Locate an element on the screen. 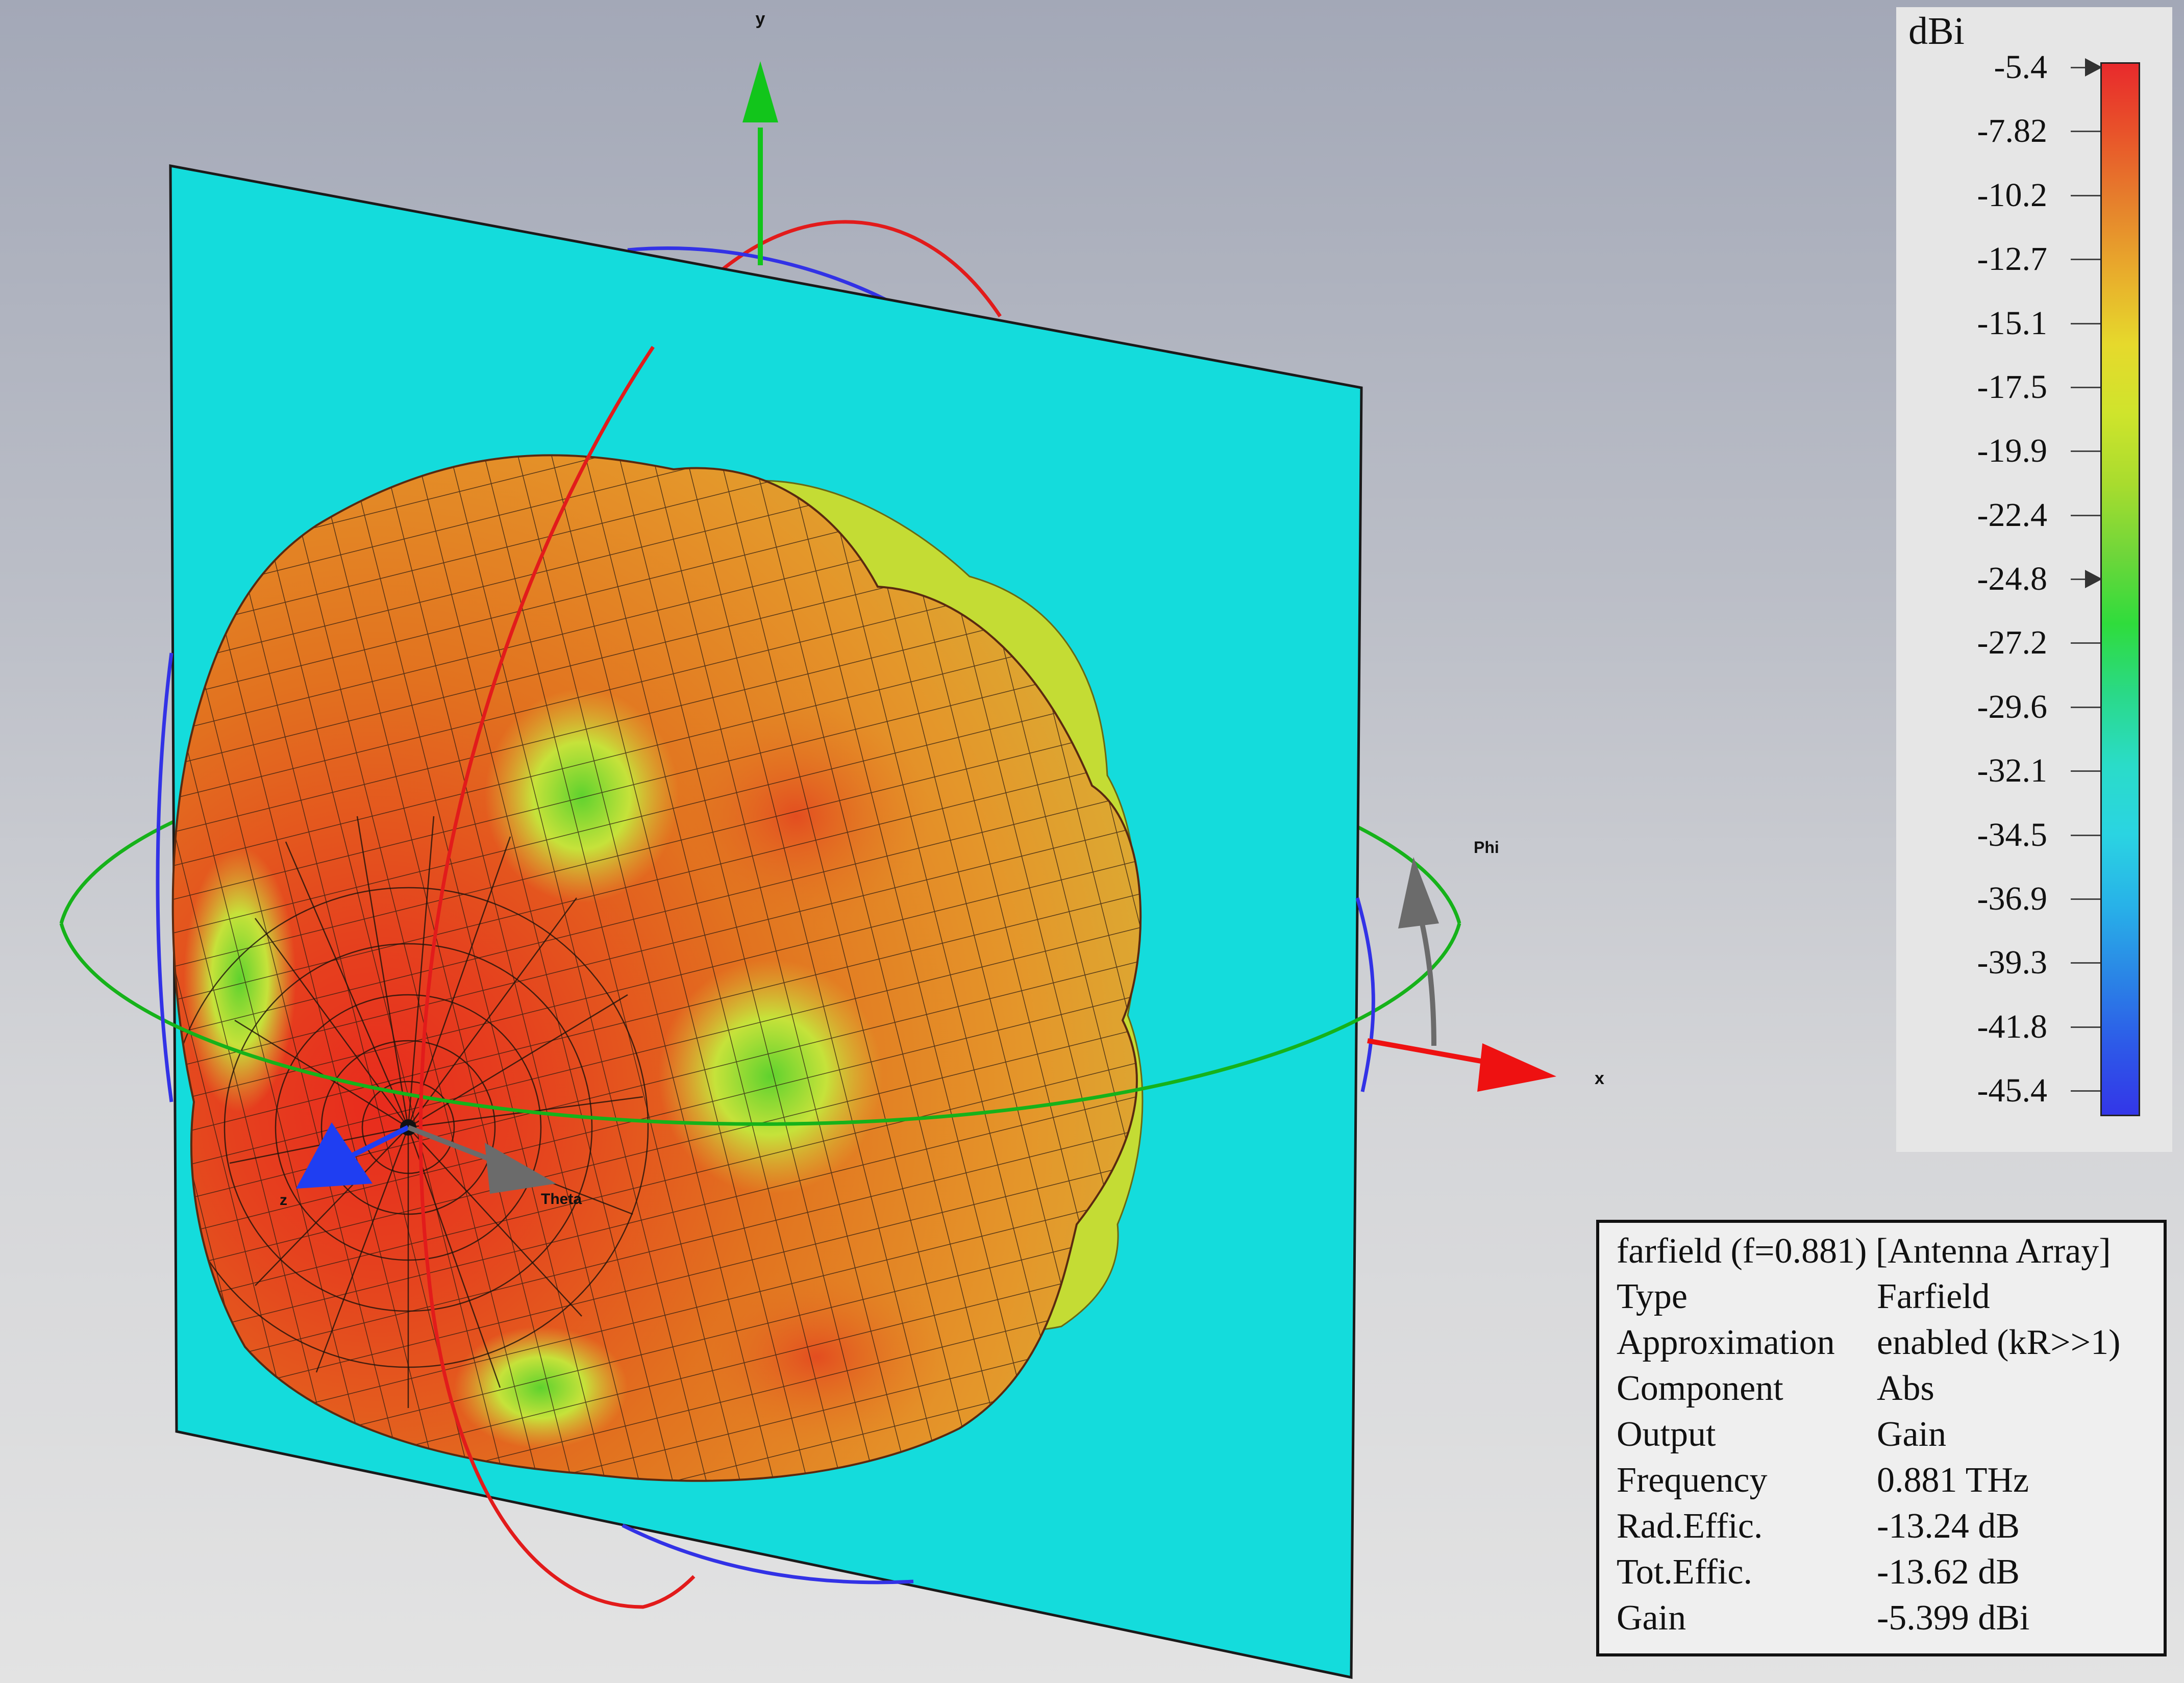  legend-tick: -36.9 is located at coordinates (1998, 898).